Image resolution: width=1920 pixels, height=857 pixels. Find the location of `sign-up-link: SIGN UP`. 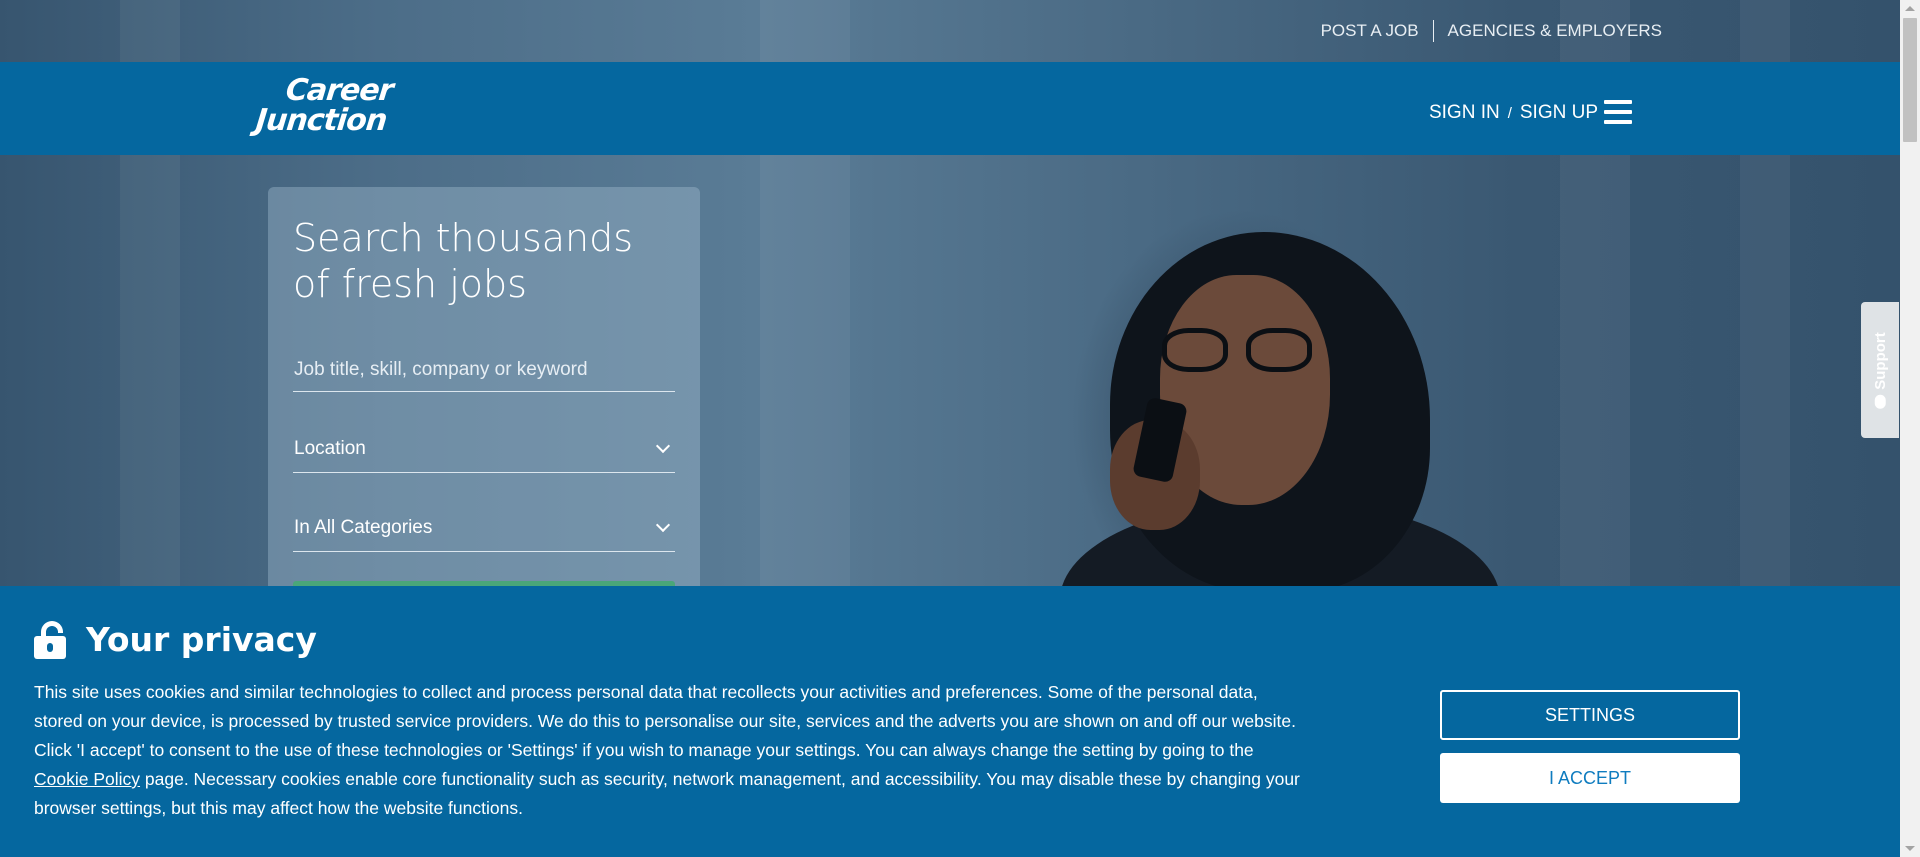

sign-up-link: SIGN UP is located at coordinates (1559, 113).